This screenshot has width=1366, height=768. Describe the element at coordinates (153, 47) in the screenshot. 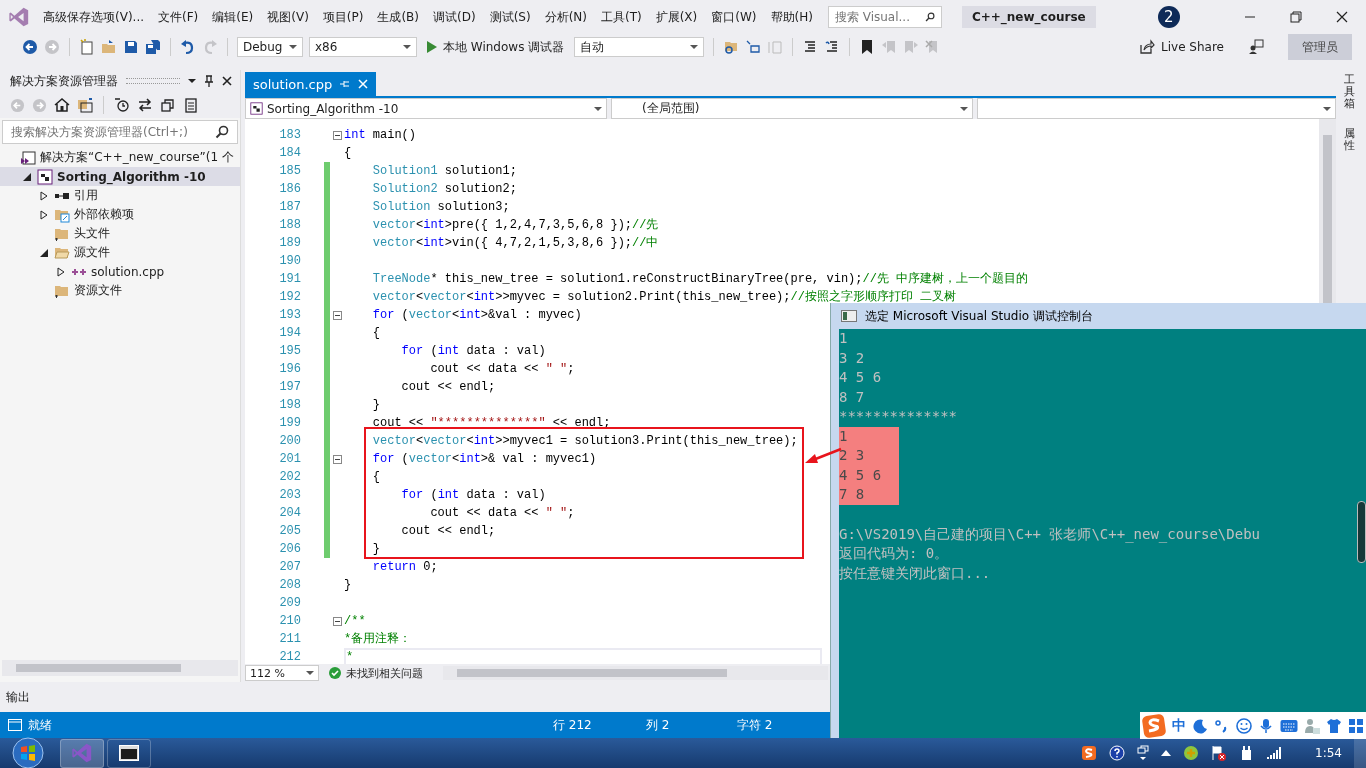

I see `save-all-icon` at that location.